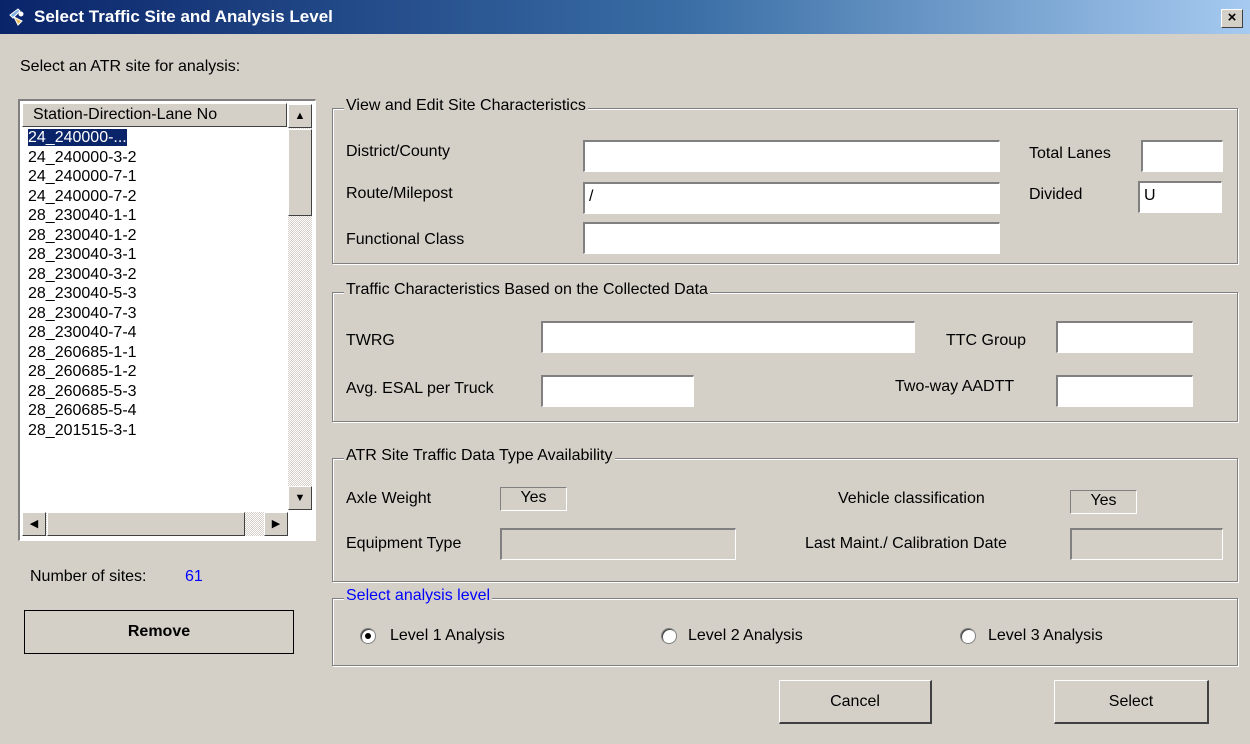  I want to click on maintenance-date-field, so click(1146, 544).